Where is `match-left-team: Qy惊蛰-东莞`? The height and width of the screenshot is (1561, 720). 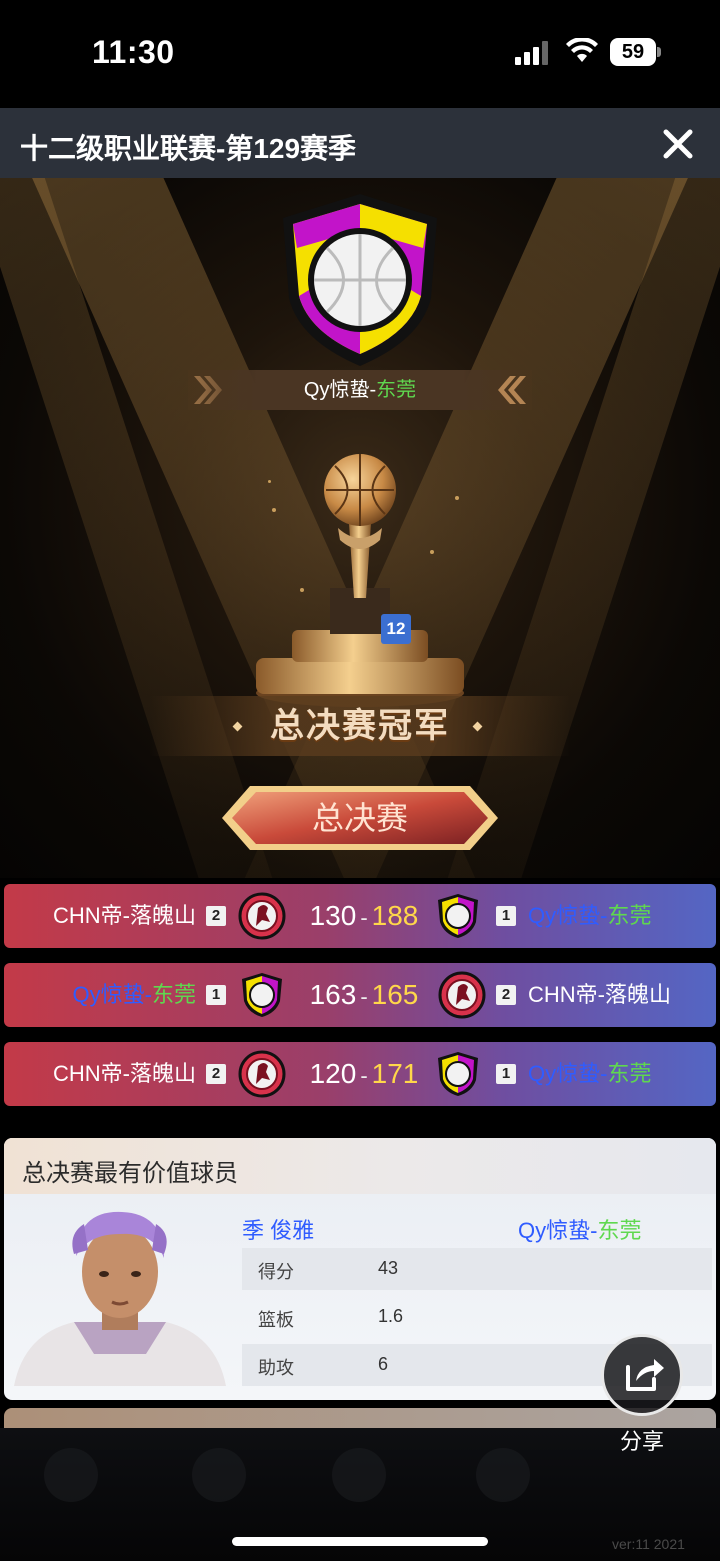 match-left-team: Qy惊蛰-东莞 is located at coordinates (134, 994).